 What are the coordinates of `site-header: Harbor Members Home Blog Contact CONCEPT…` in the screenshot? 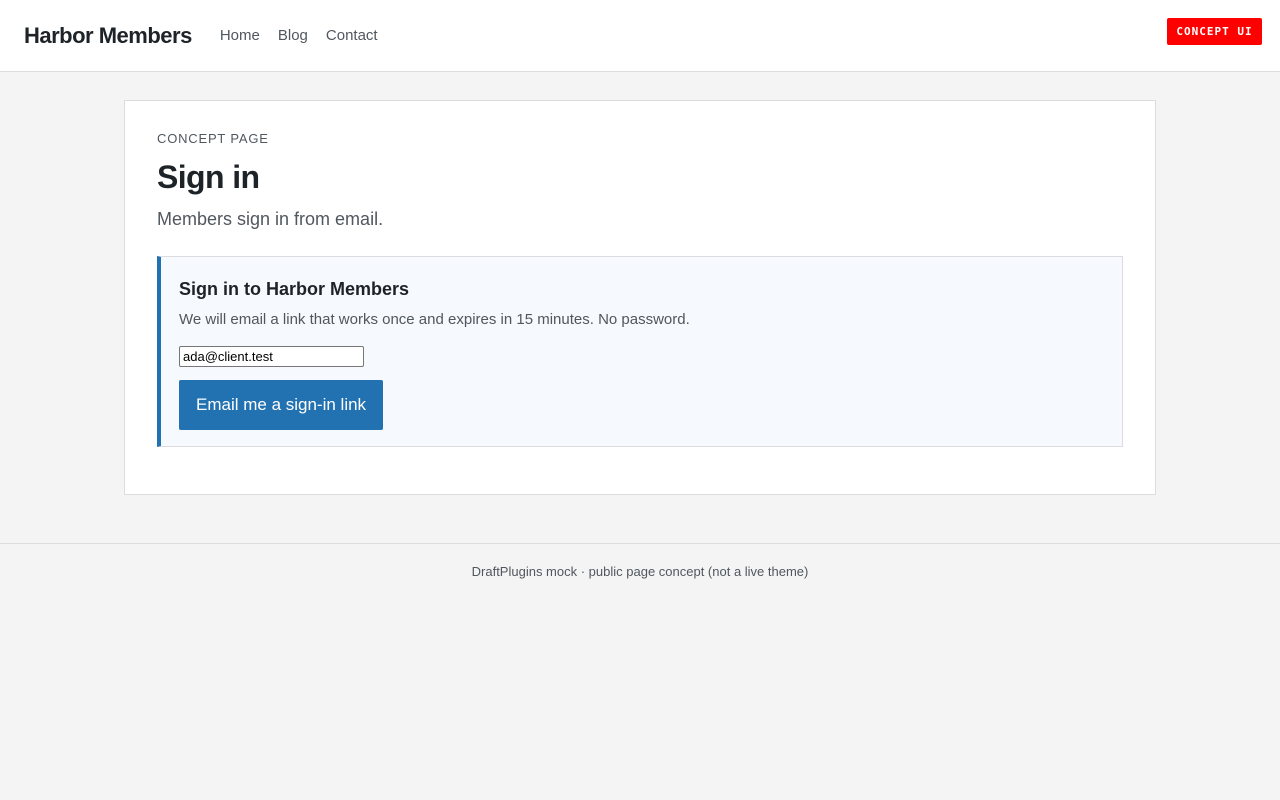 It's located at (640, 36).